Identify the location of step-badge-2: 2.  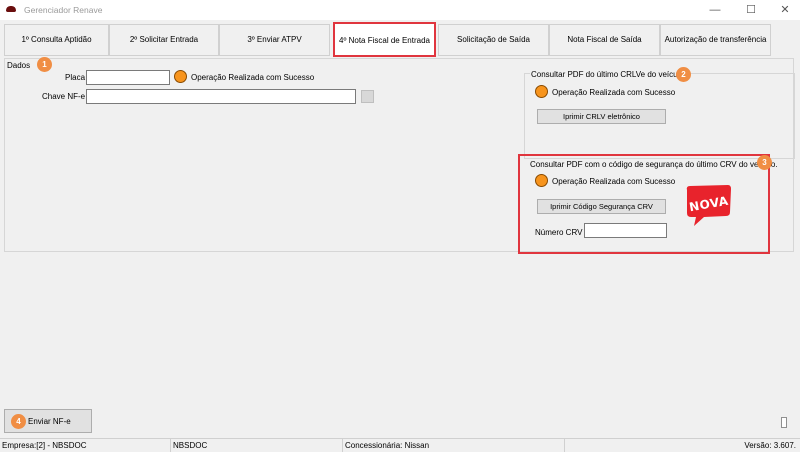
(683, 74).